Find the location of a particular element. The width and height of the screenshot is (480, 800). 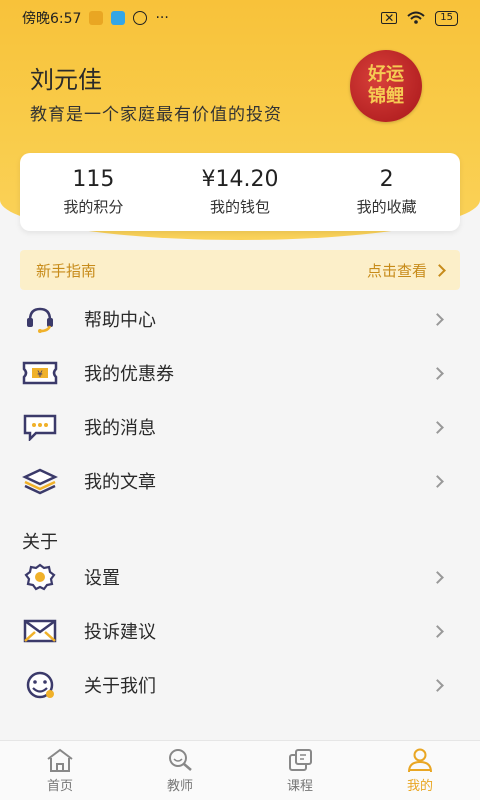

stats-card: 115 我的积分 ¥14.20 我的钱包 2 我的收藏 is located at coordinates (240, 192).